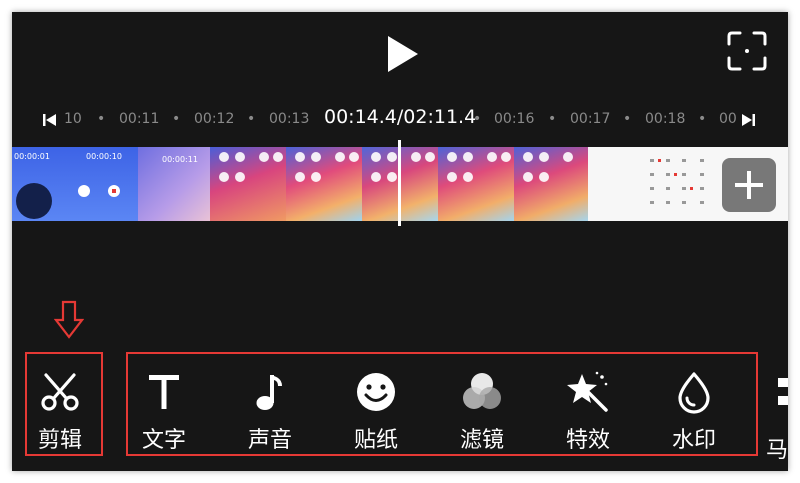 The image size is (800, 483). I want to click on video-clip-thumbnail: 00:00:11, so click(174, 184).